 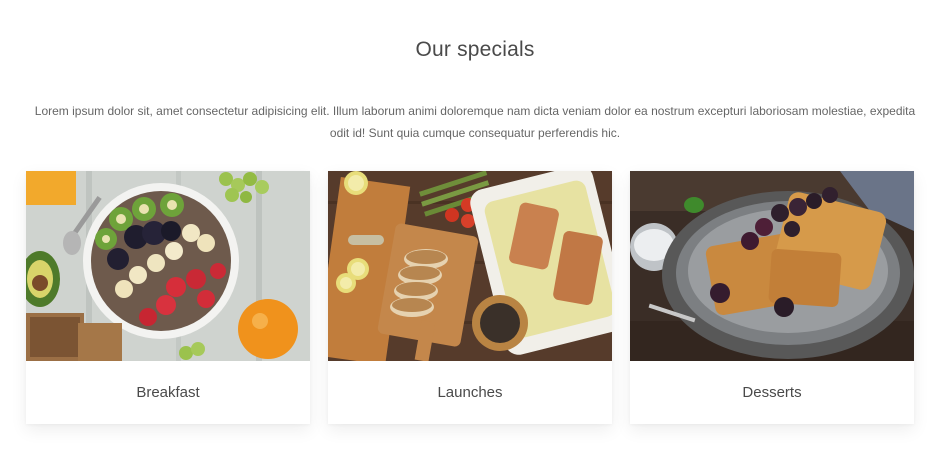 I want to click on breakfast-image, so click(x=168, y=266).